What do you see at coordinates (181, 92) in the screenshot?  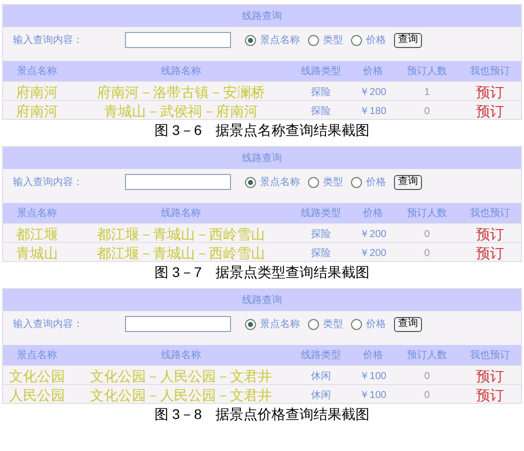 I see `table-cell-text: 府南河－洛带古镇－安澜桥` at bounding box center [181, 92].